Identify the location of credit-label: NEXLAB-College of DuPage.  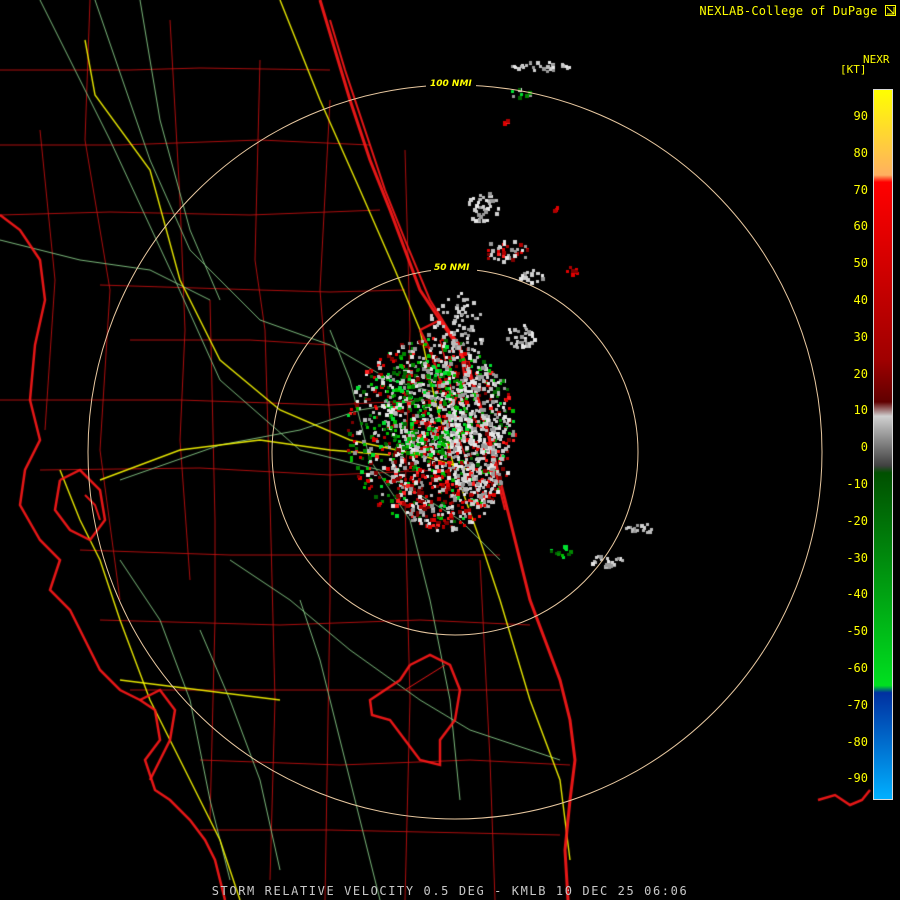
(797, 11).